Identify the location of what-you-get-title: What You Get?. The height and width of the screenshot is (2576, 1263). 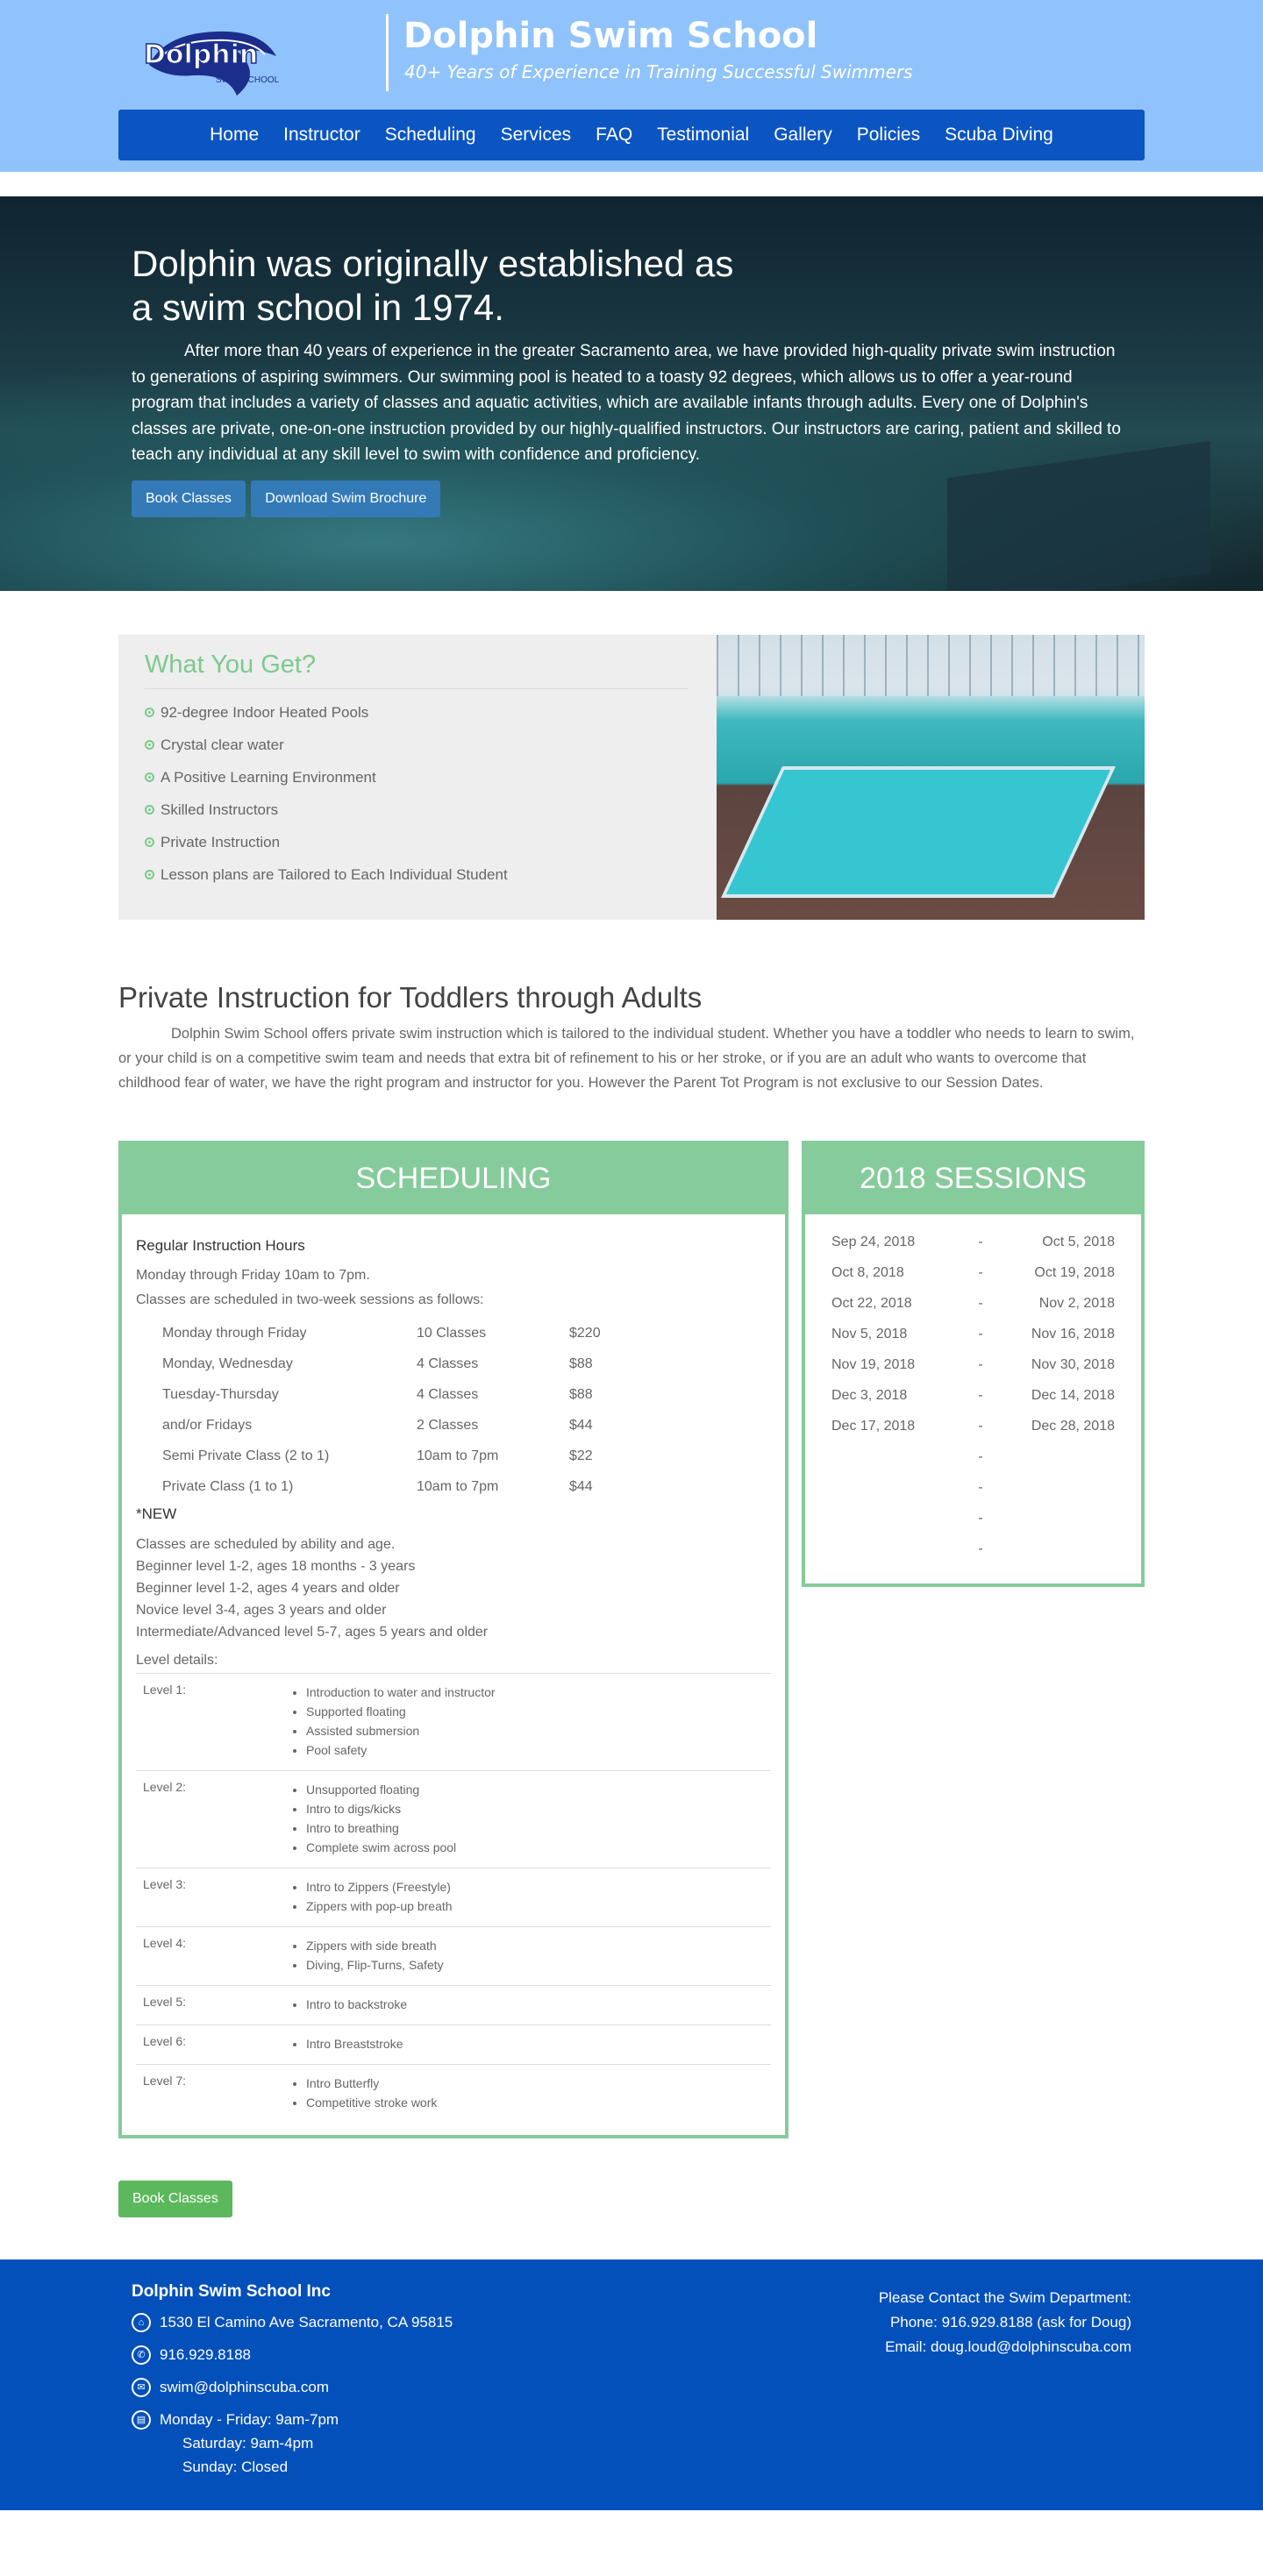
(417, 670).